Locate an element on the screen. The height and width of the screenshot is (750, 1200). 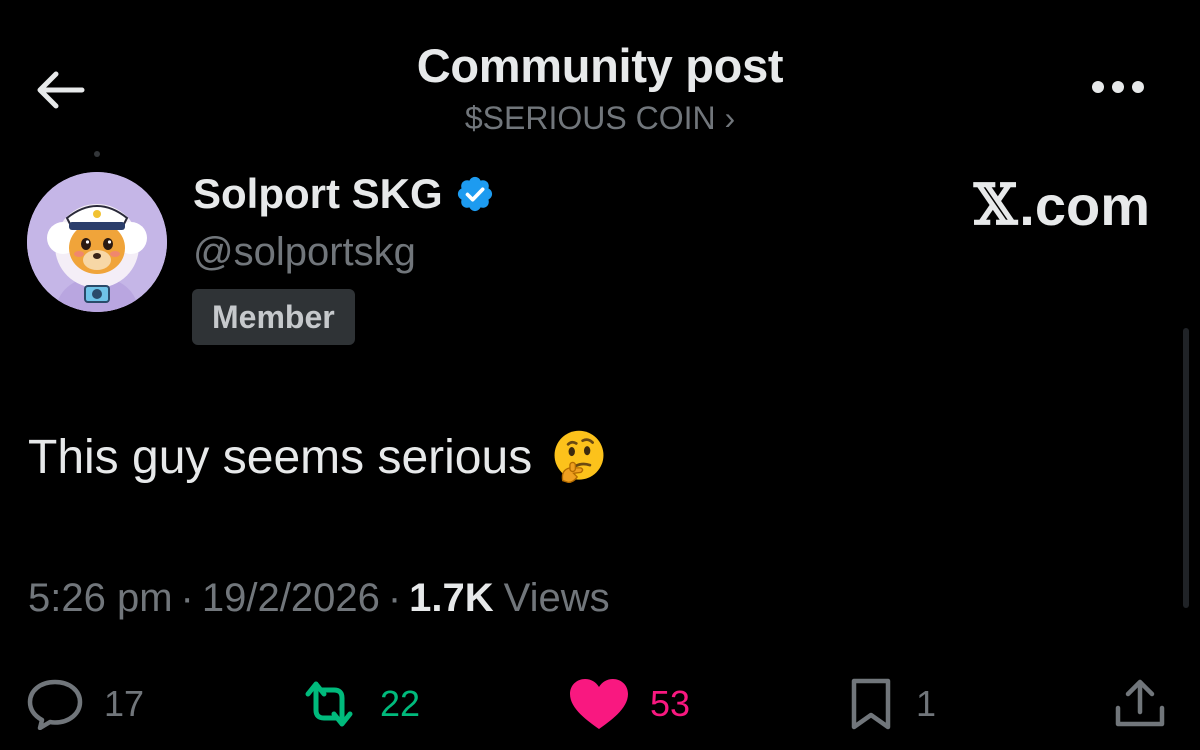
post-text-content: This guy seems serious is located at coordinates (280, 457).